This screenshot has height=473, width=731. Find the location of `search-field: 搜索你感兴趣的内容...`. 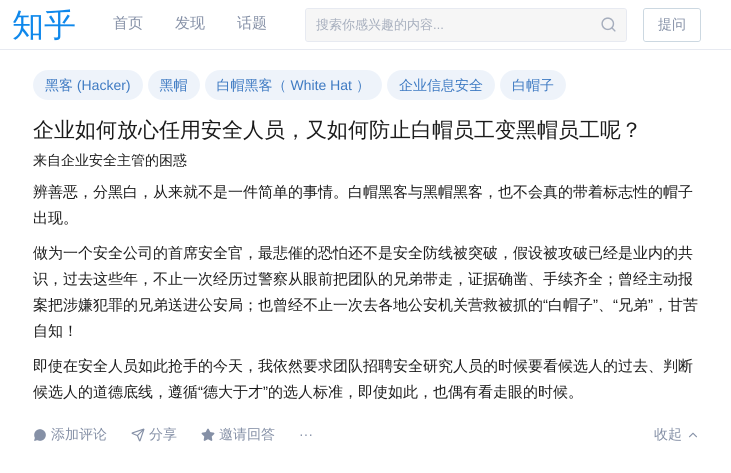

search-field: 搜索你感兴趣的内容... is located at coordinates (466, 25).